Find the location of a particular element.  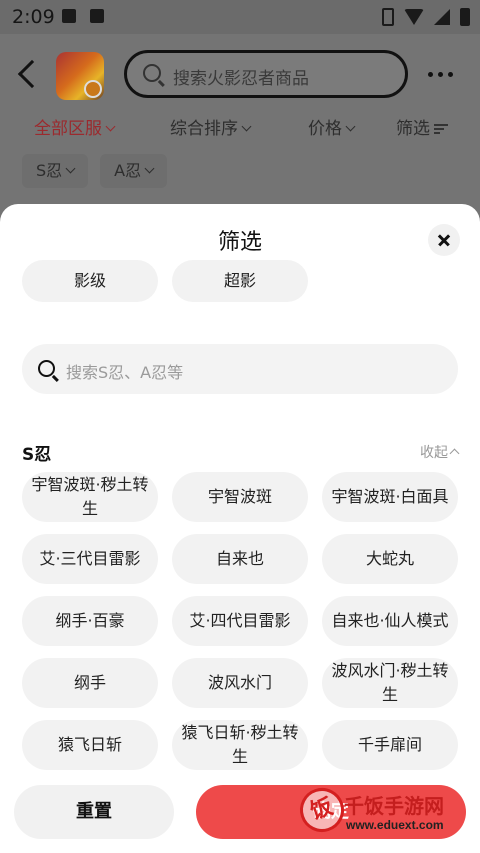

signal-icon is located at coordinates (442, 17).